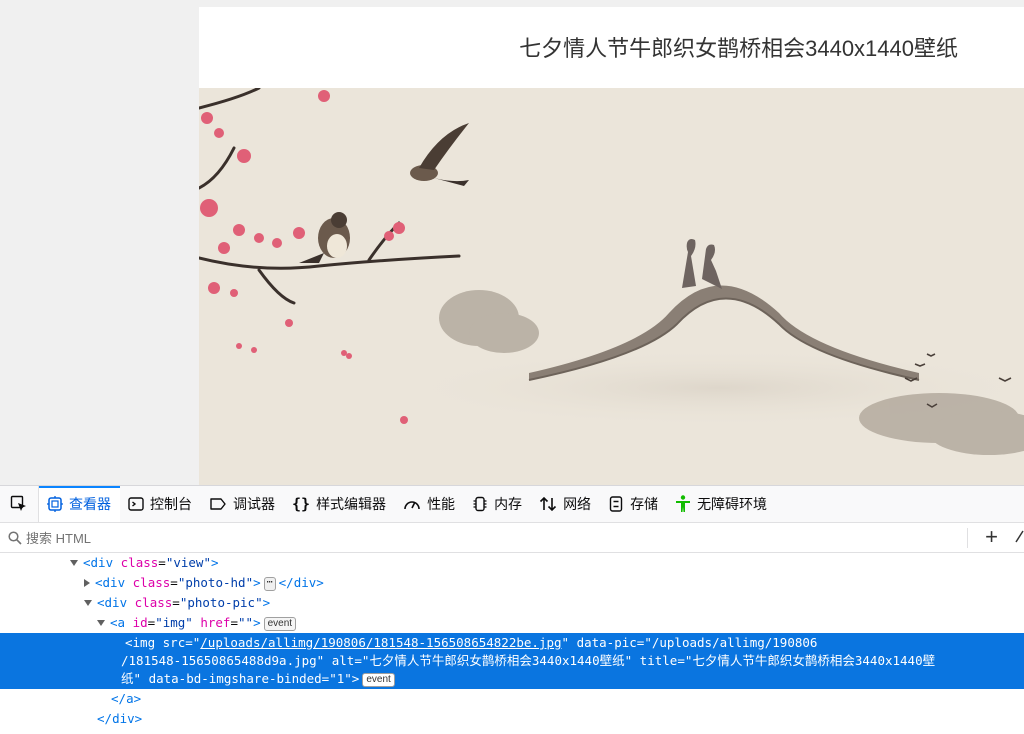 This screenshot has width=1024, height=734. What do you see at coordinates (548, 504) in the screenshot?
I see `network-icon` at bounding box center [548, 504].